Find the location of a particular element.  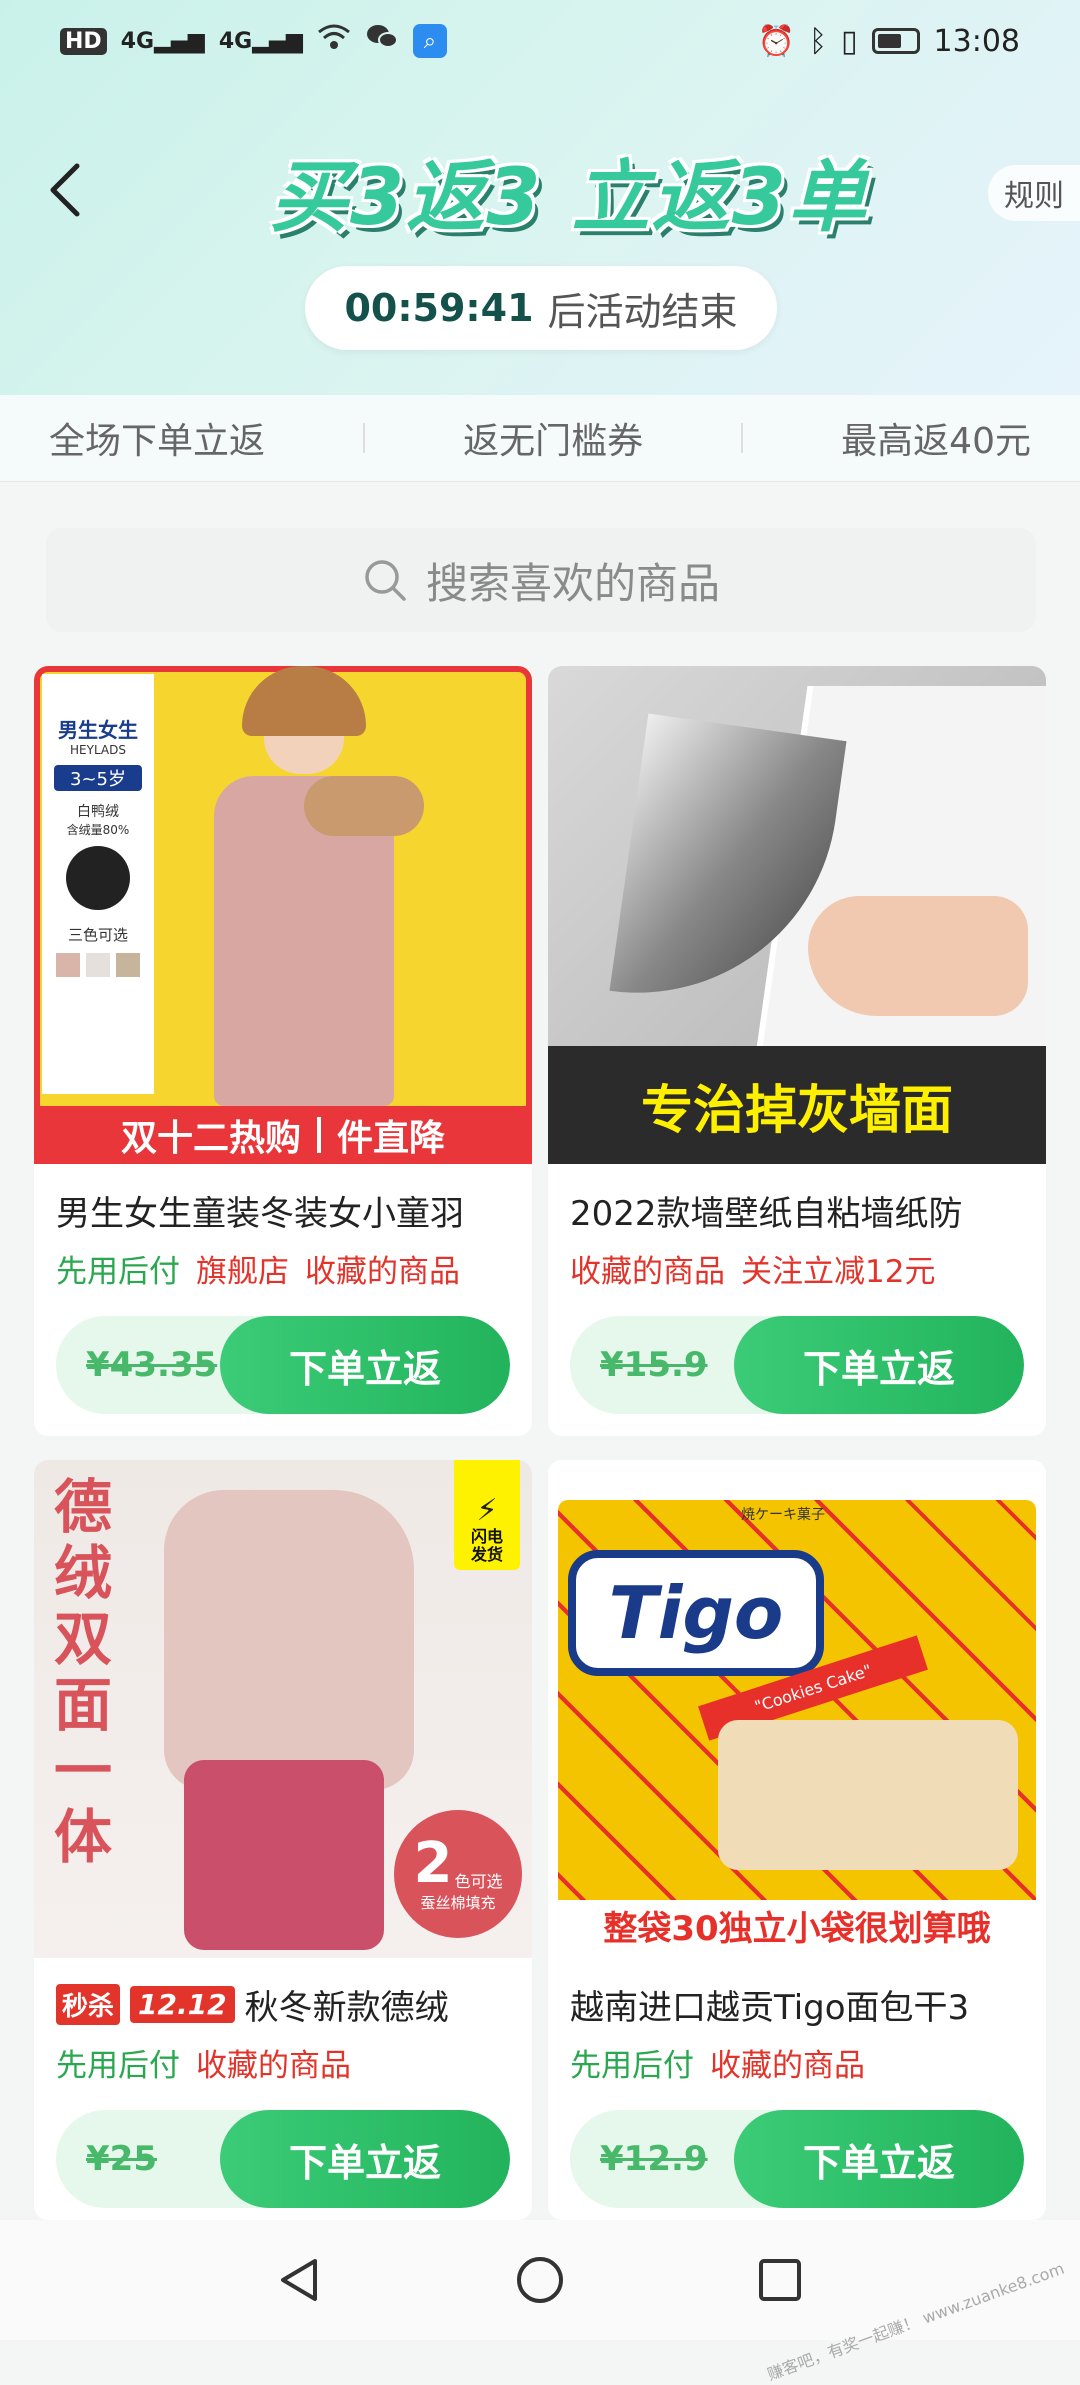

countdown-time: 00:59:41 is located at coordinates (439, 308).